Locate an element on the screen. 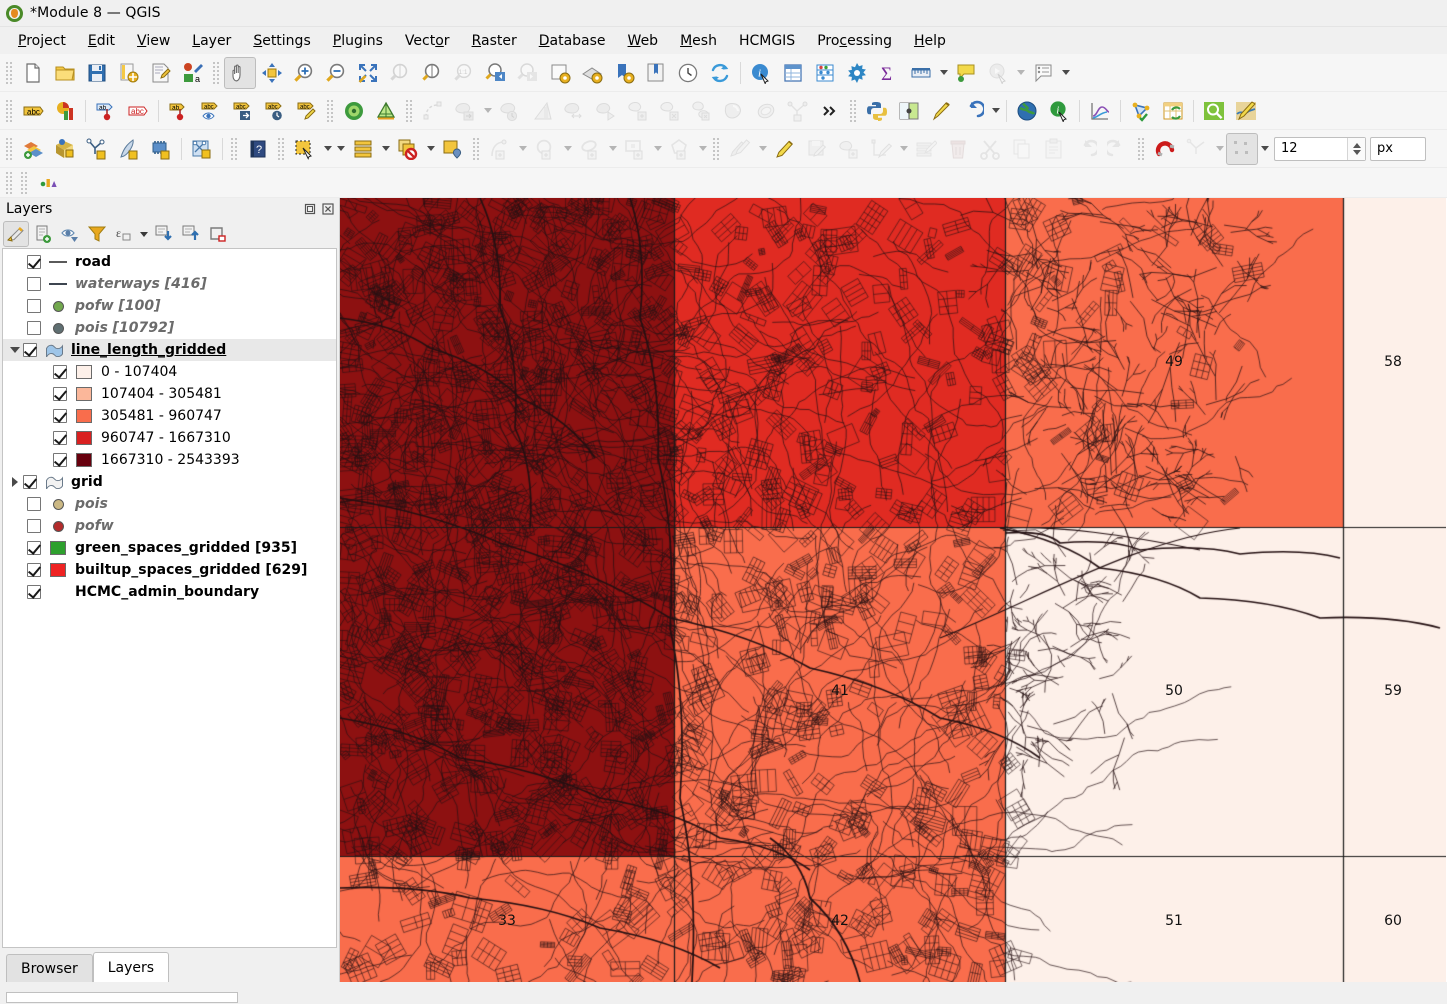  edit-pencil-icon is located at coordinates (785, 149).